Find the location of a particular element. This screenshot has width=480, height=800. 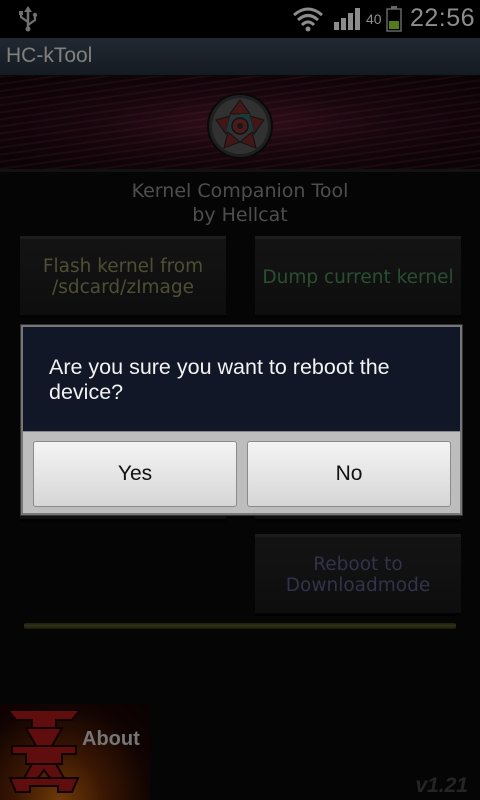

no-button: No is located at coordinates (349, 474).